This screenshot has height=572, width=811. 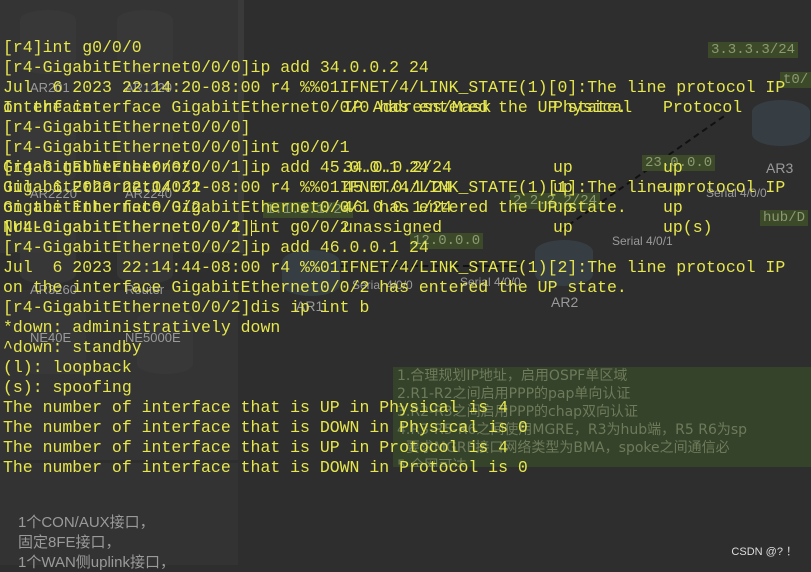 I want to click on terminal-line: [r4-GigabitEthernet0/0/2]dis ip int b, so click(x=186, y=307).